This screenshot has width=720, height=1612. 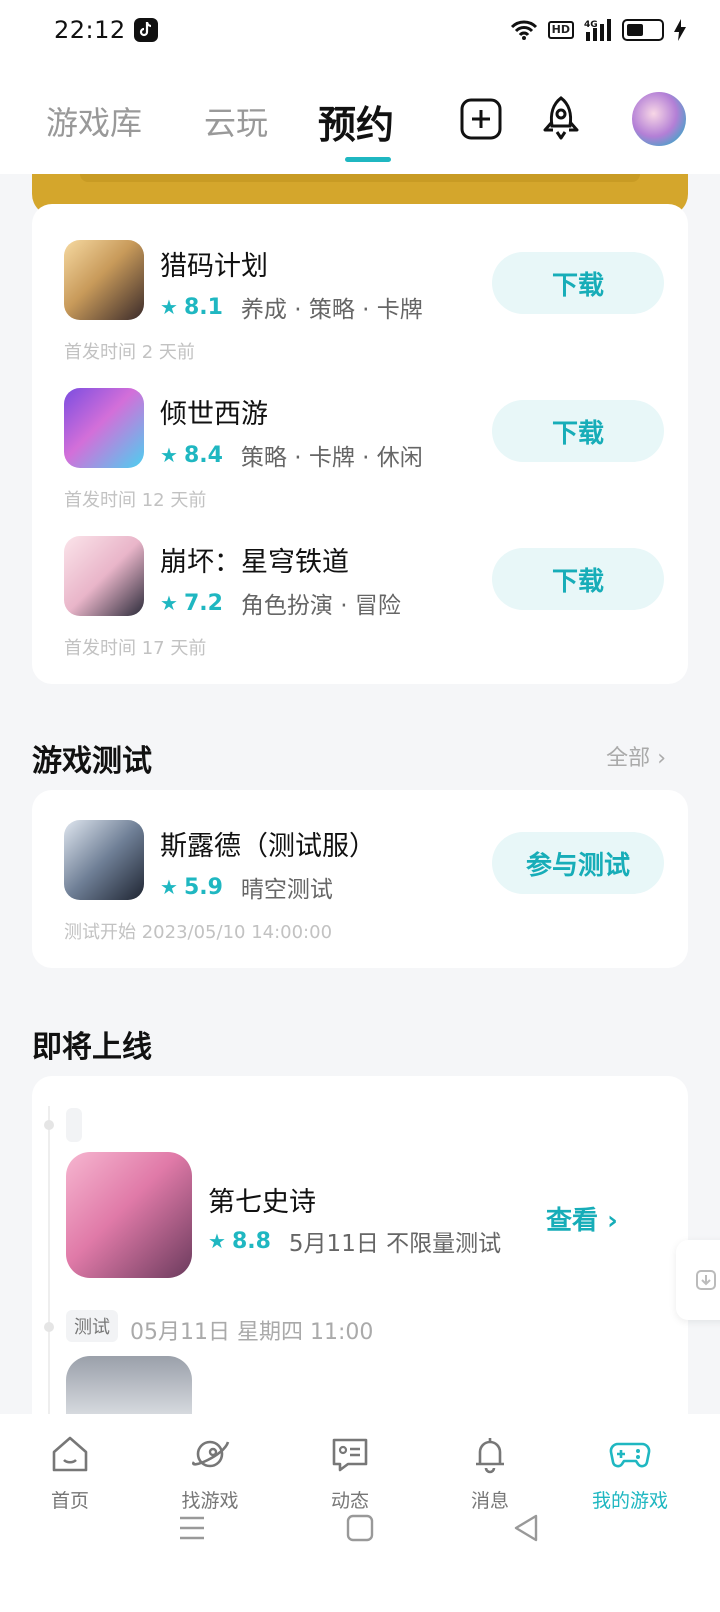 What do you see at coordinates (636, 756) in the screenshot?
I see `view-all-link: 全部 ›` at bounding box center [636, 756].